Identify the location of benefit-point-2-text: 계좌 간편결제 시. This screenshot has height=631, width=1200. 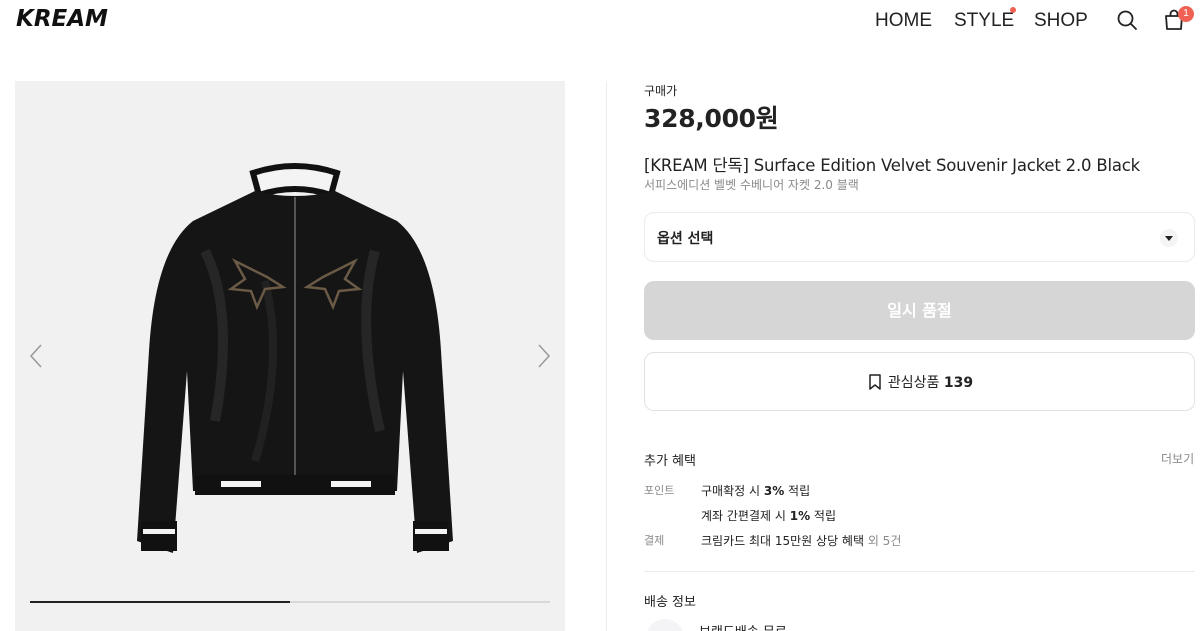
(745, 516).